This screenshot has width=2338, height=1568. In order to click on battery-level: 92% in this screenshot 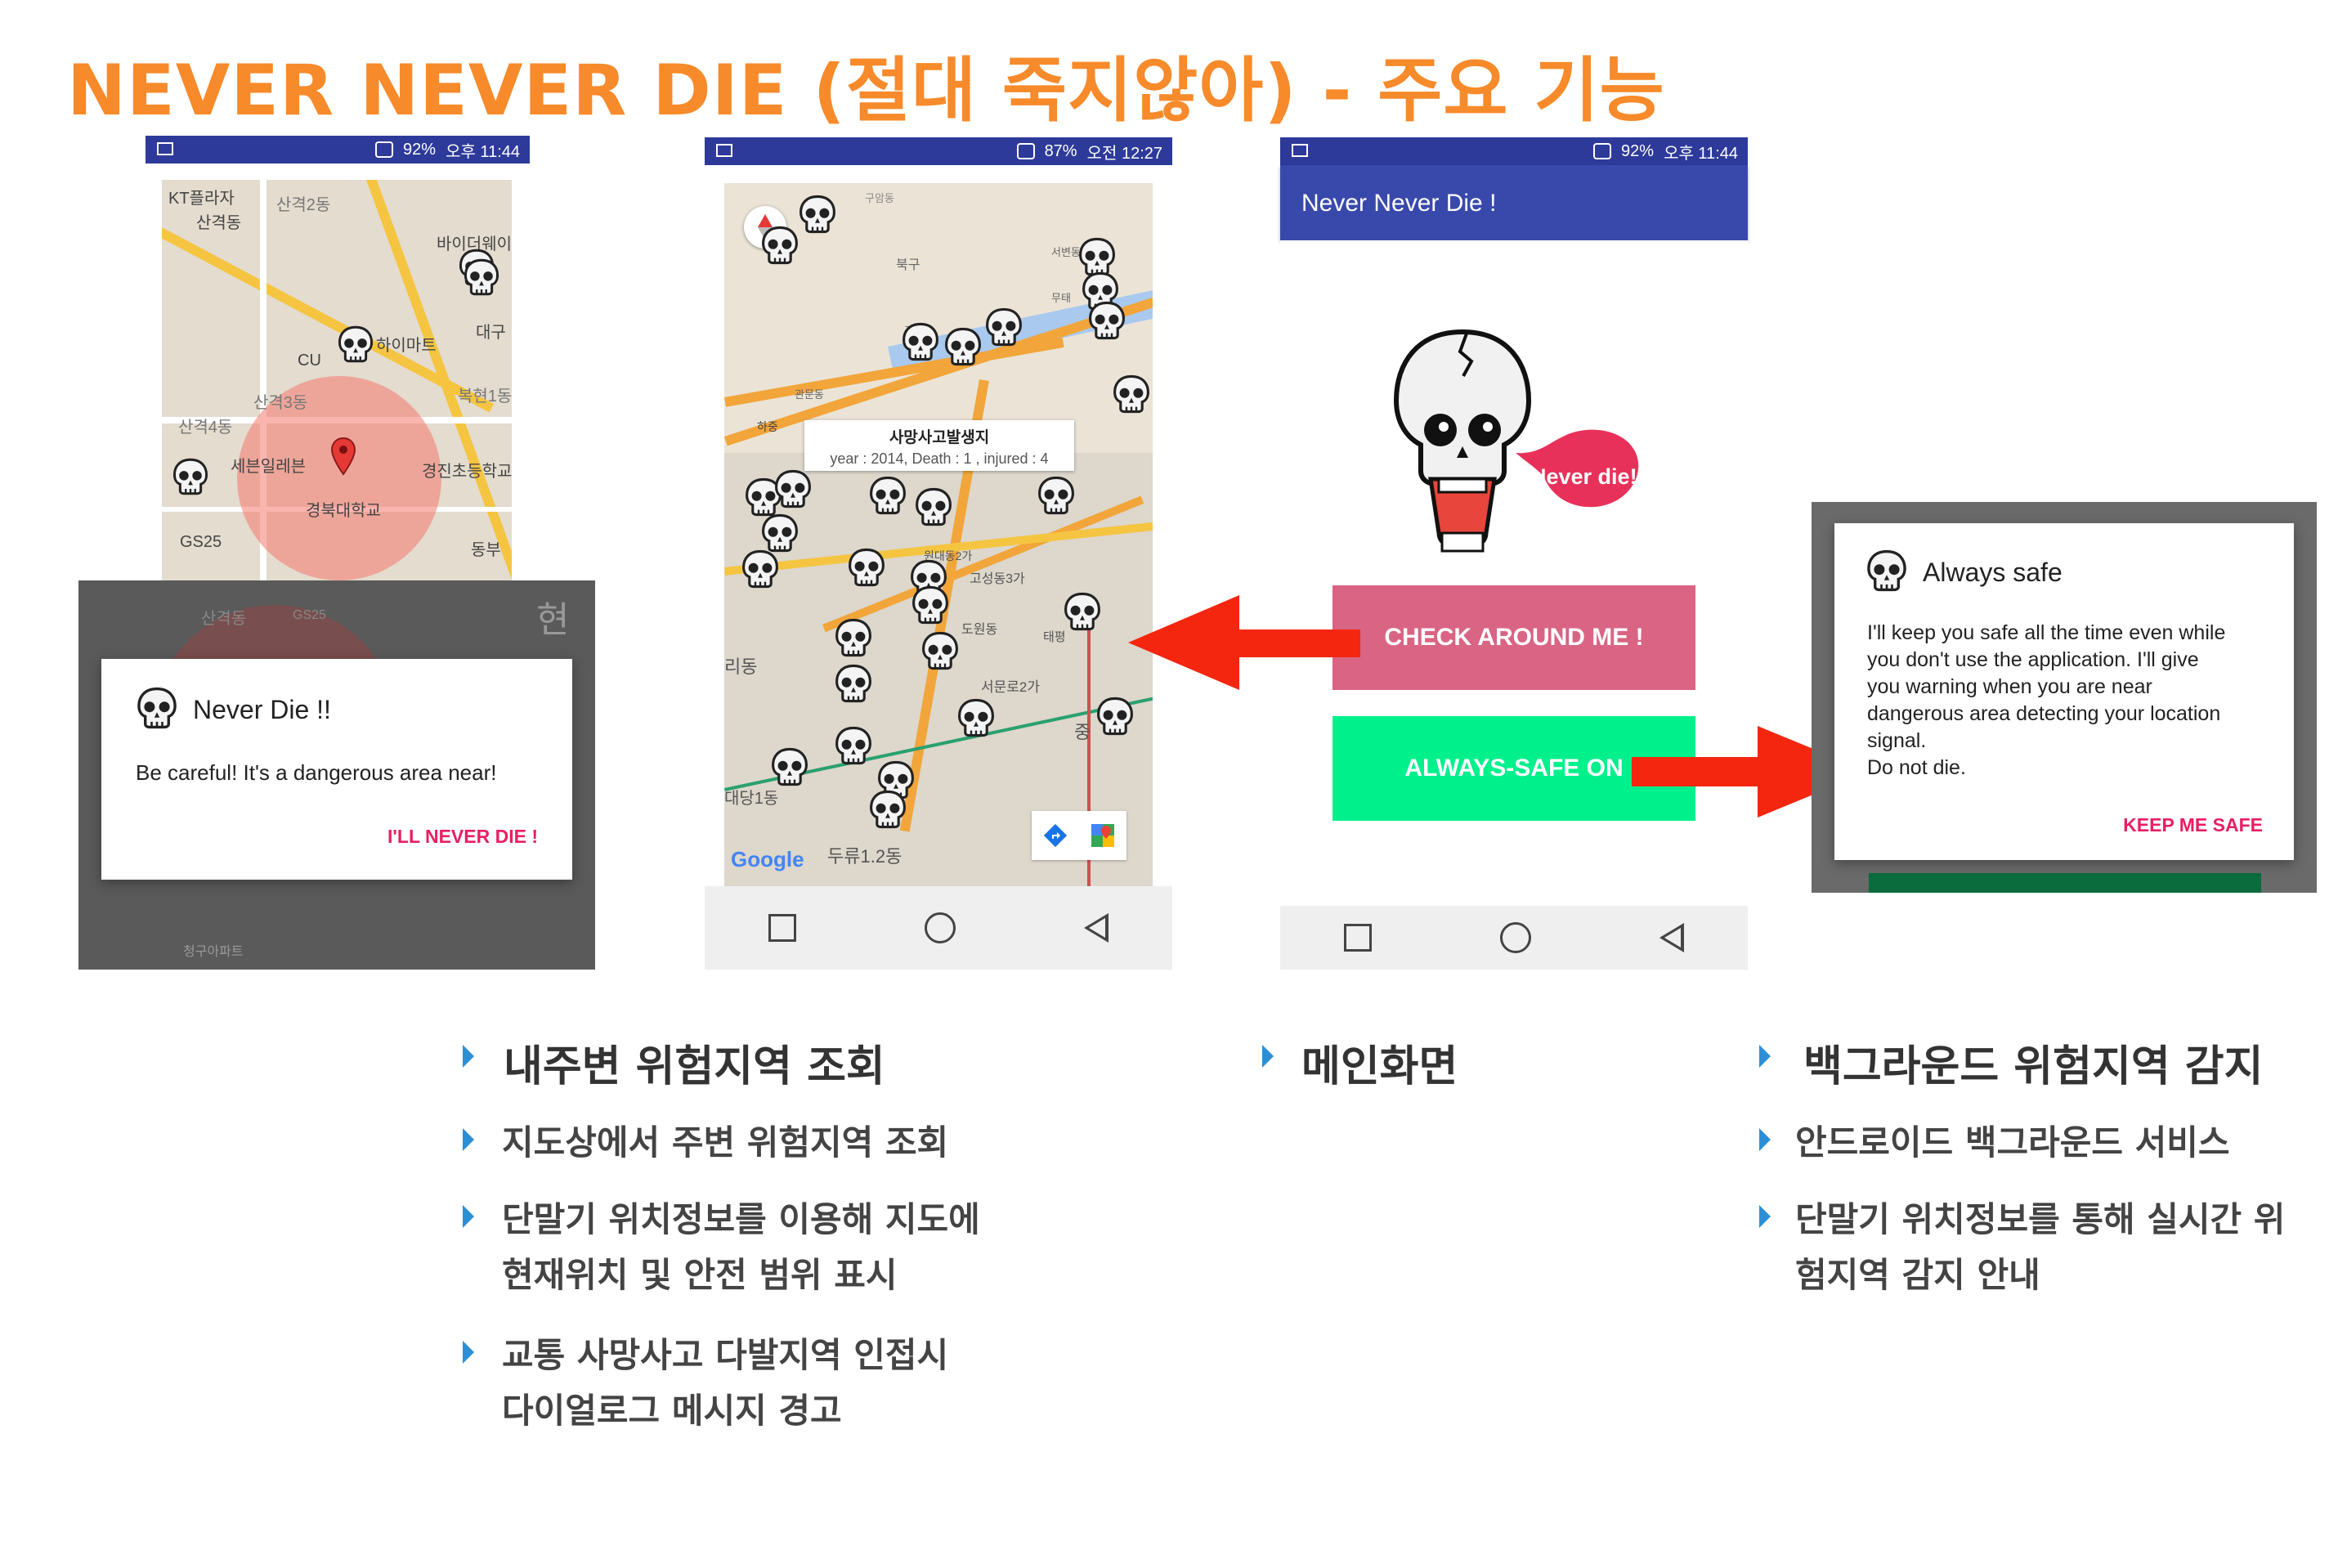, I will do `click(420, 149)`.